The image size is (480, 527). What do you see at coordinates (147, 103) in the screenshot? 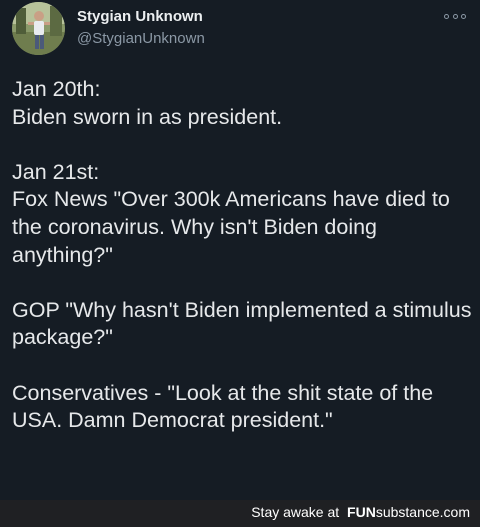
I see `tweet-paragraph: Jan 20th: Biden sworn in as president.` at bounding box center [147, 103].